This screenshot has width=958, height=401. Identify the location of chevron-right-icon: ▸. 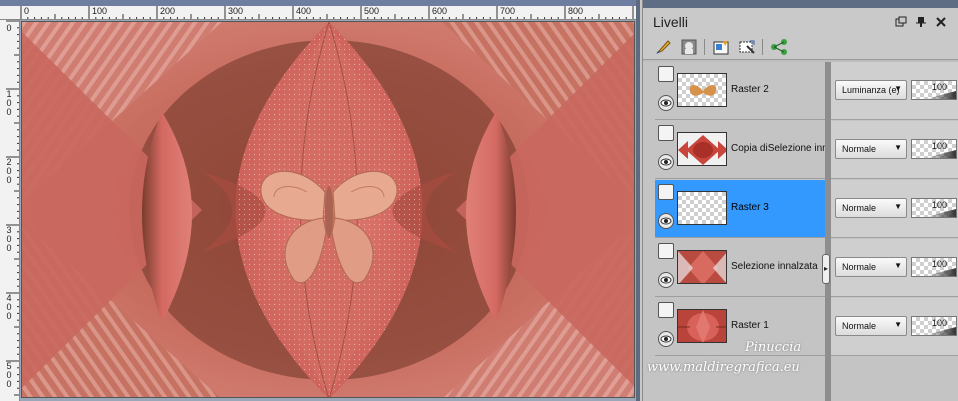
(826, 268).